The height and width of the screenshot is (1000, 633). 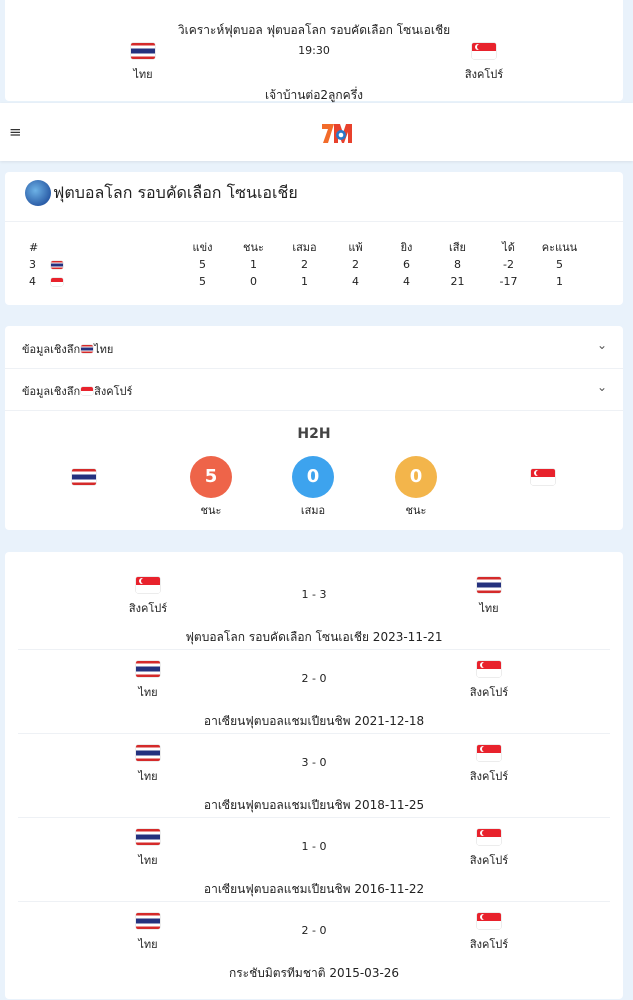 What do you see at coordinates (406, 247) in the screenshot?
I see `column-header: ยิง` at bounding box center [406, 247].